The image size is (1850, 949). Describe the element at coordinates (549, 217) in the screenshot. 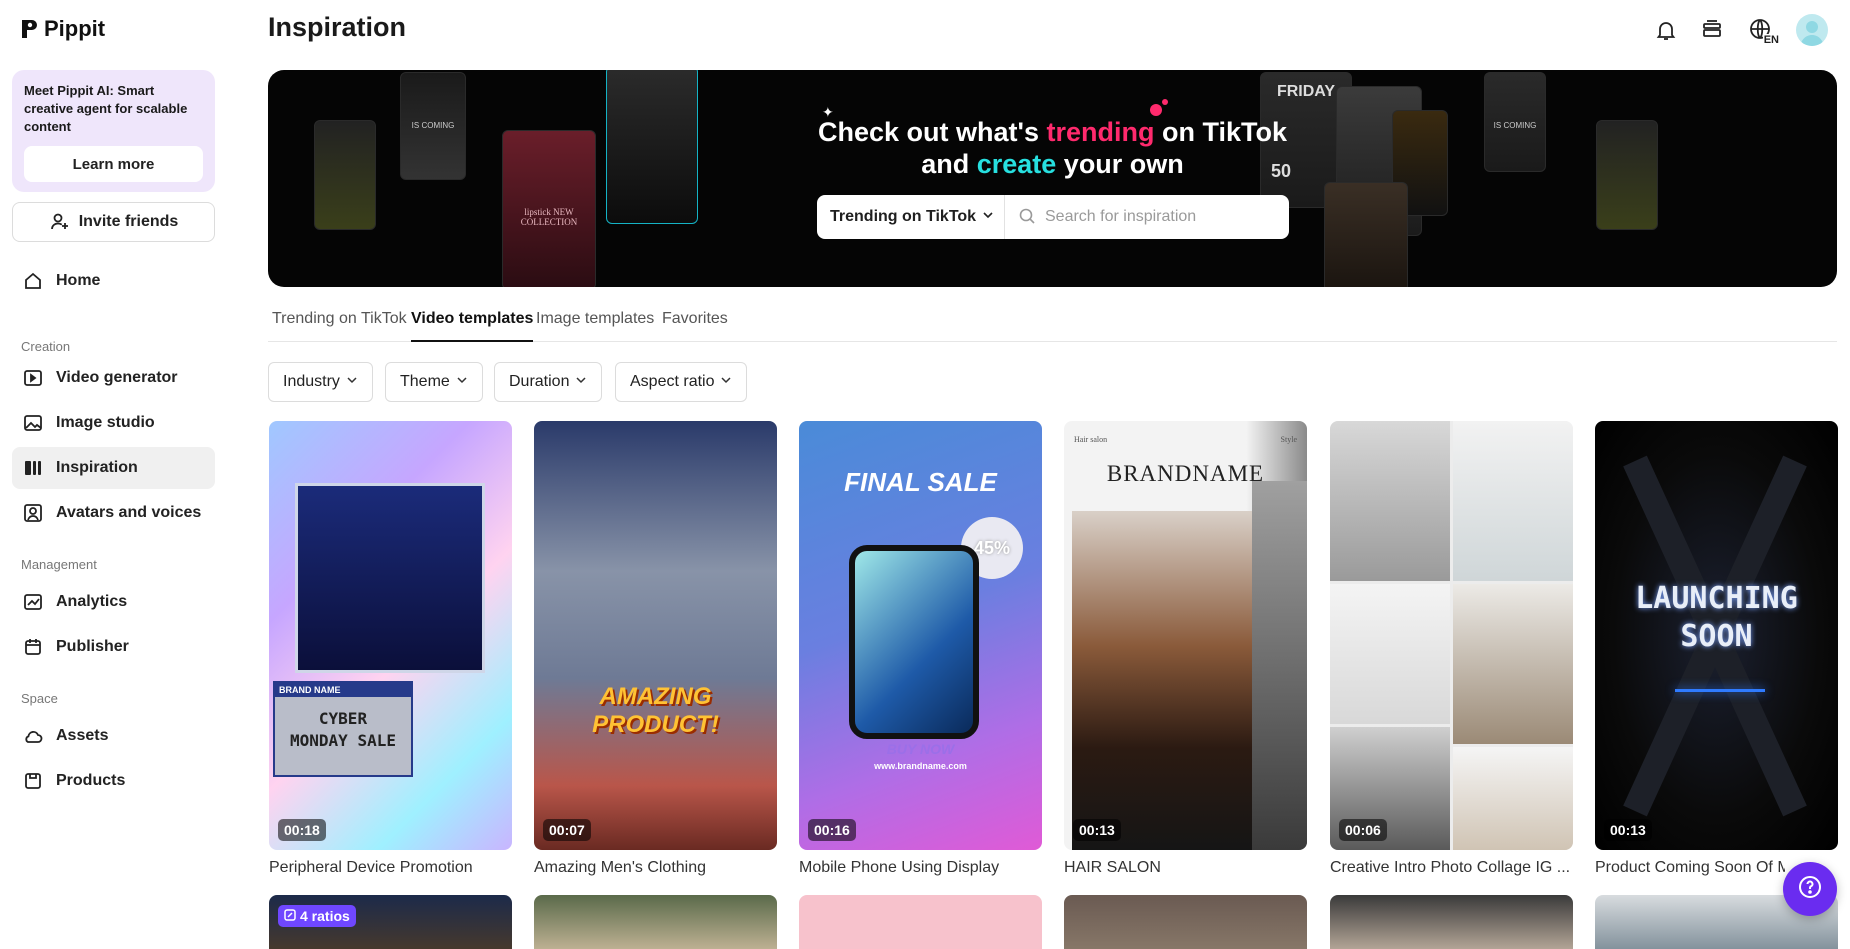

I see `banner-phone-text: lipstick NEW COLLECTION` at that location.